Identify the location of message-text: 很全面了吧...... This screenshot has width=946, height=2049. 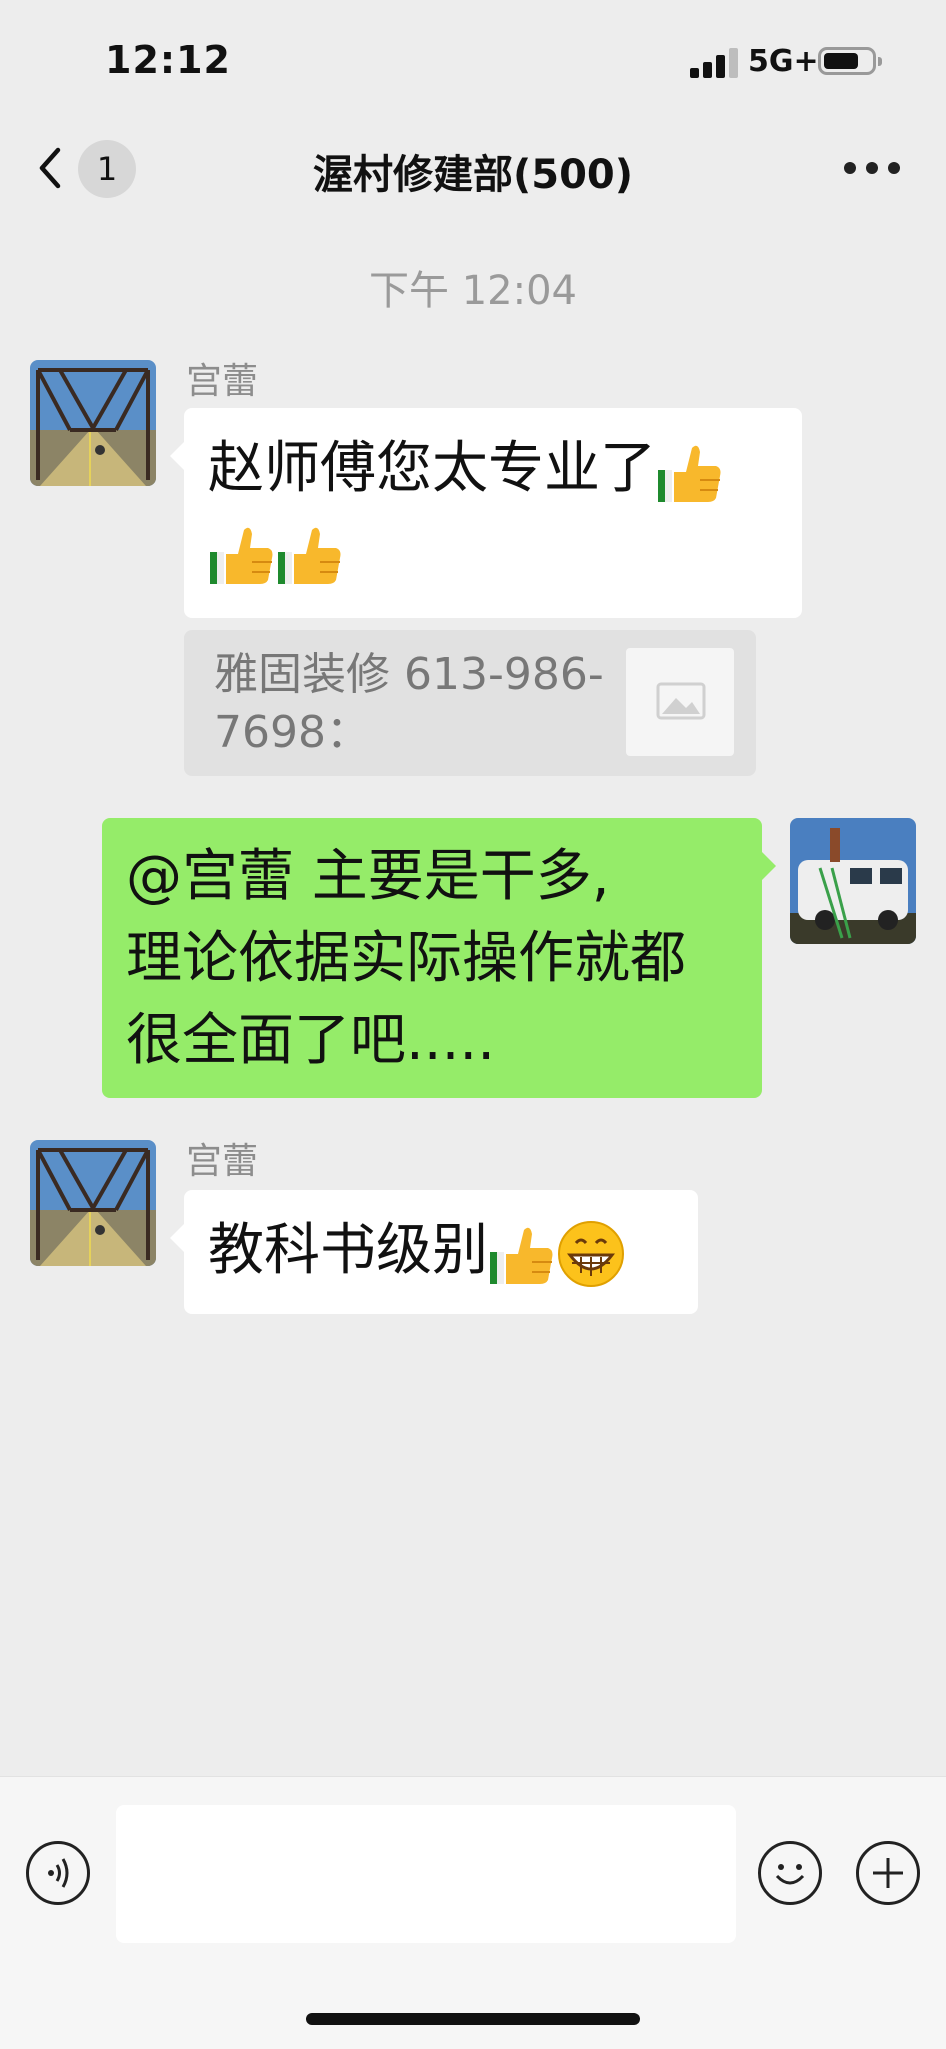
(311, 1040).